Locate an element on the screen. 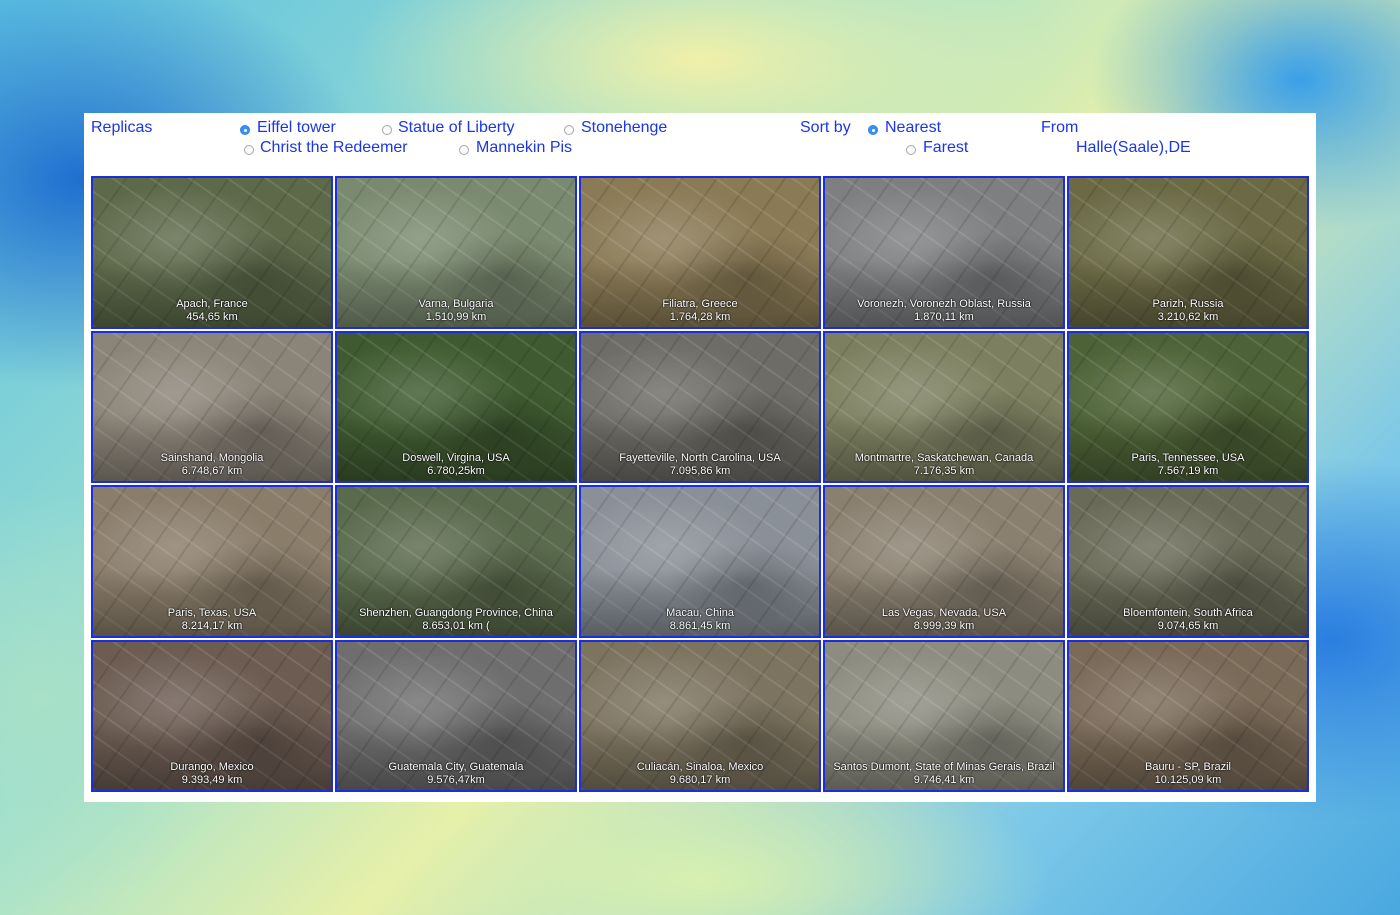 The width and height of the screenshot is (1400, 915). radio-christ-the-redeemer is located at coordinates (249, 150).